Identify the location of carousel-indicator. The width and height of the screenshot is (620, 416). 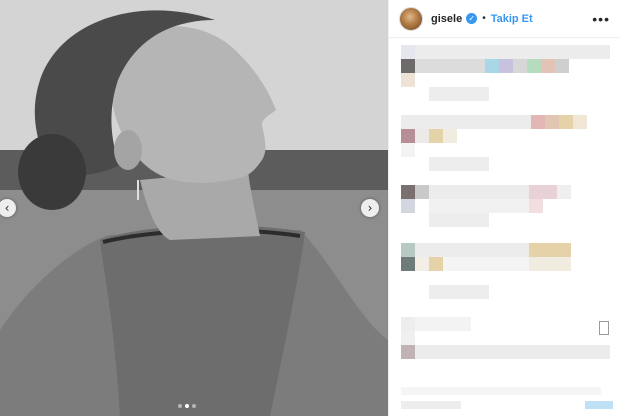
(187, 406).